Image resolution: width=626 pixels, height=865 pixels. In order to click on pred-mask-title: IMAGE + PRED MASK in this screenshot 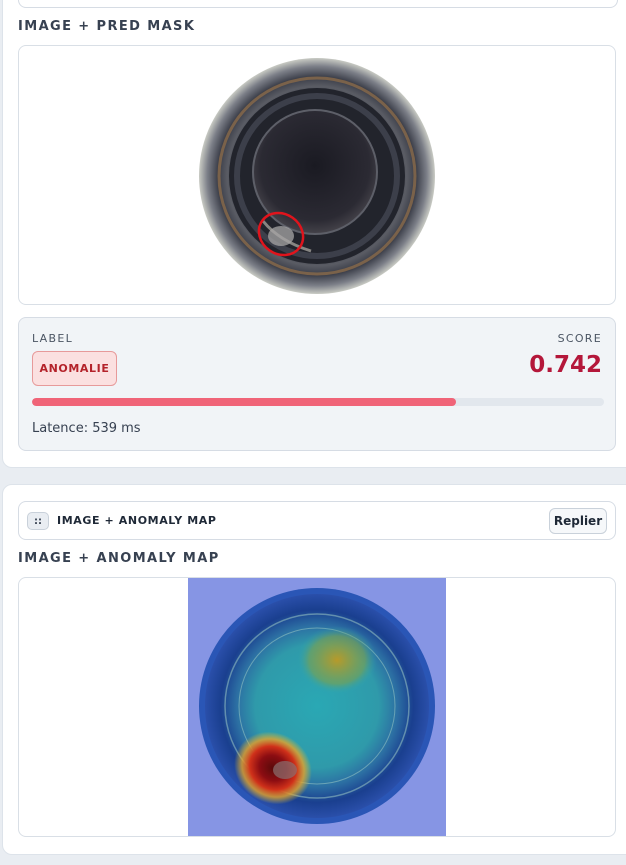, I will do `click(107, 26)`.